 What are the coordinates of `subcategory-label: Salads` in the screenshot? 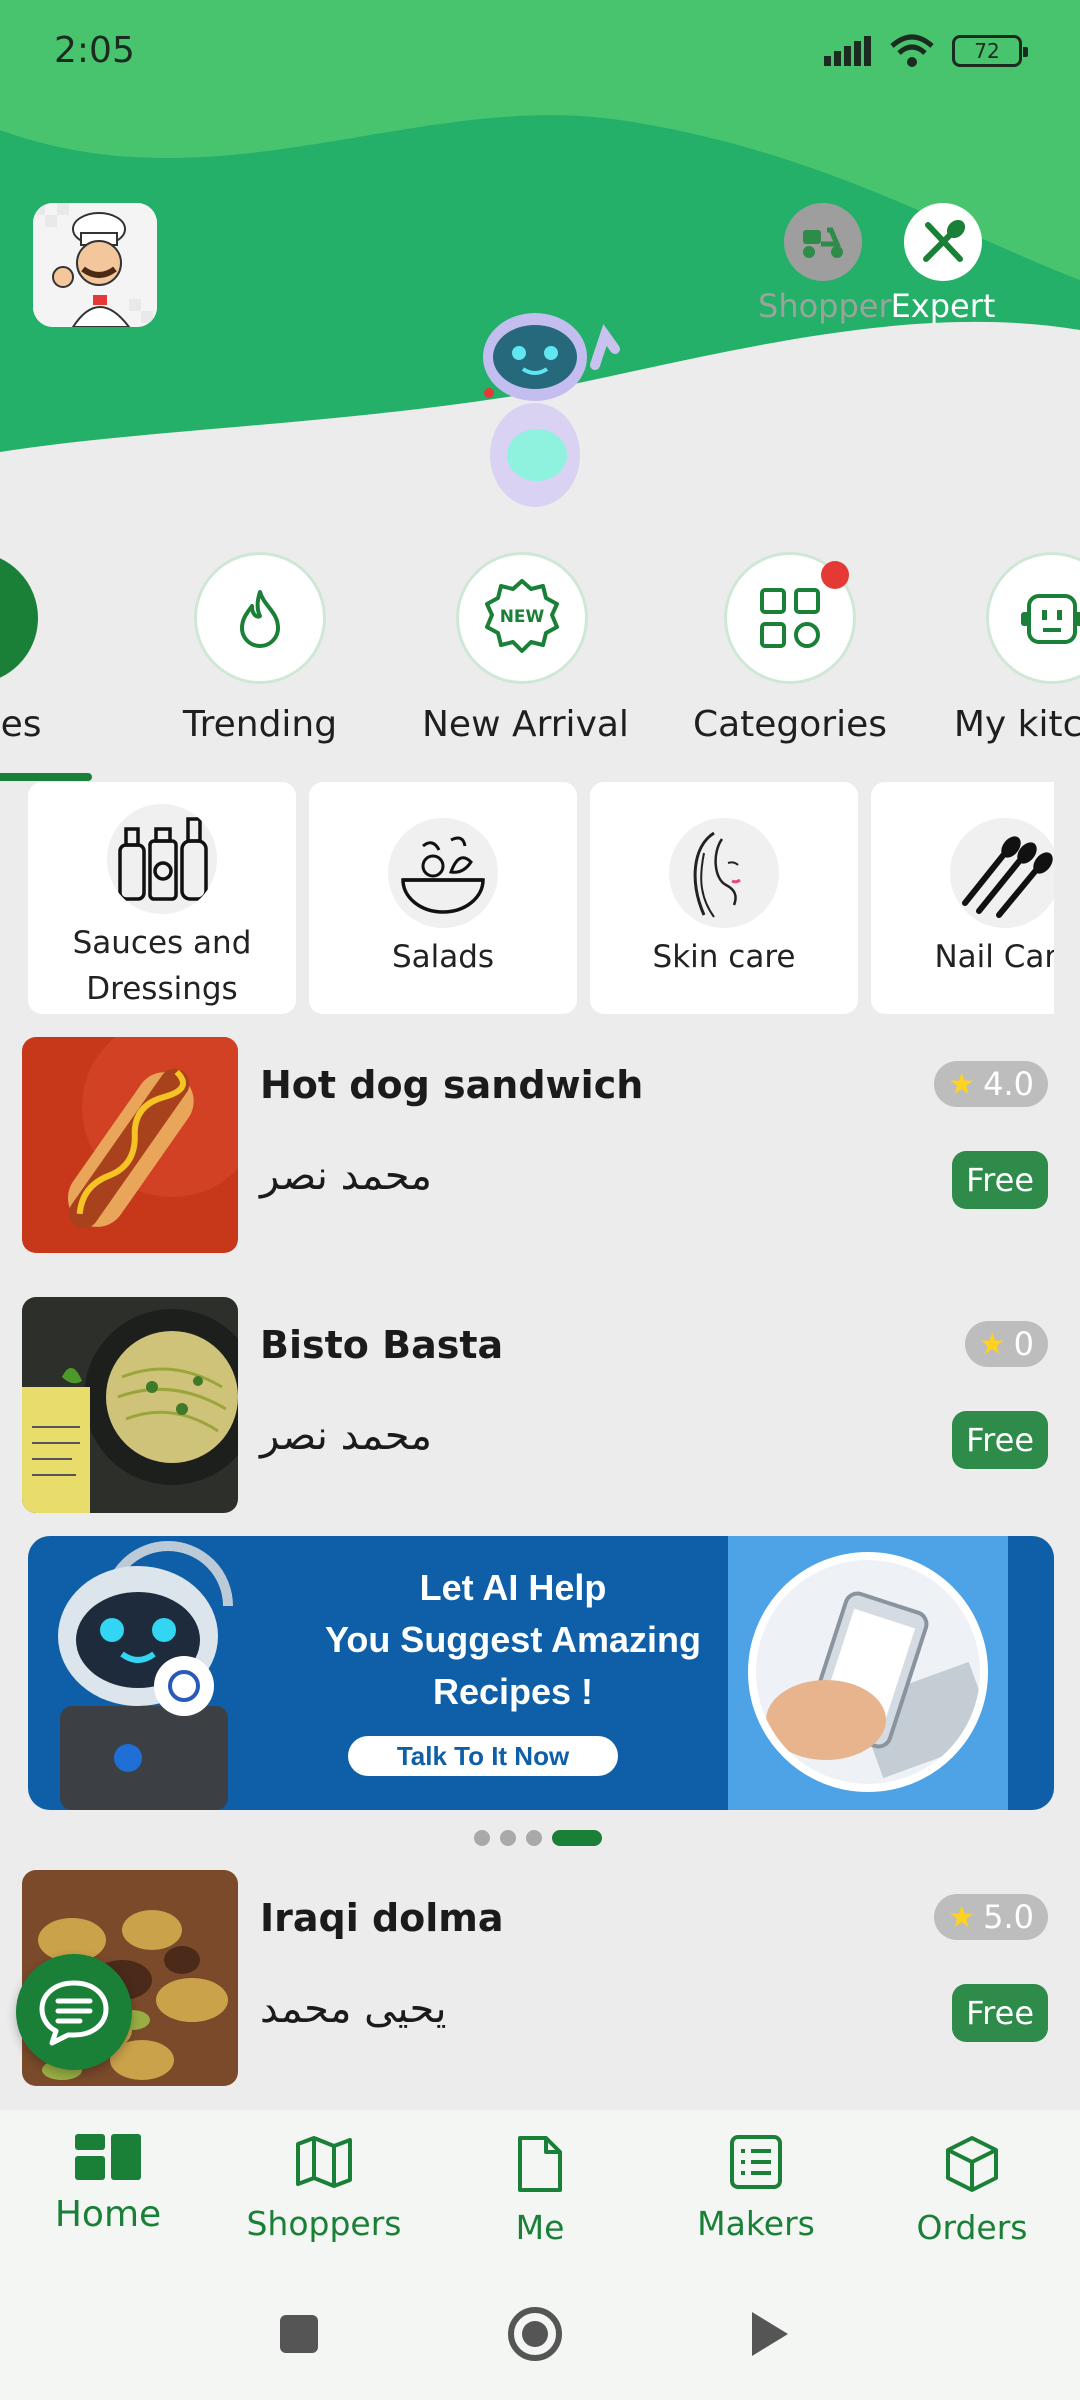 It's located at (443, 957).